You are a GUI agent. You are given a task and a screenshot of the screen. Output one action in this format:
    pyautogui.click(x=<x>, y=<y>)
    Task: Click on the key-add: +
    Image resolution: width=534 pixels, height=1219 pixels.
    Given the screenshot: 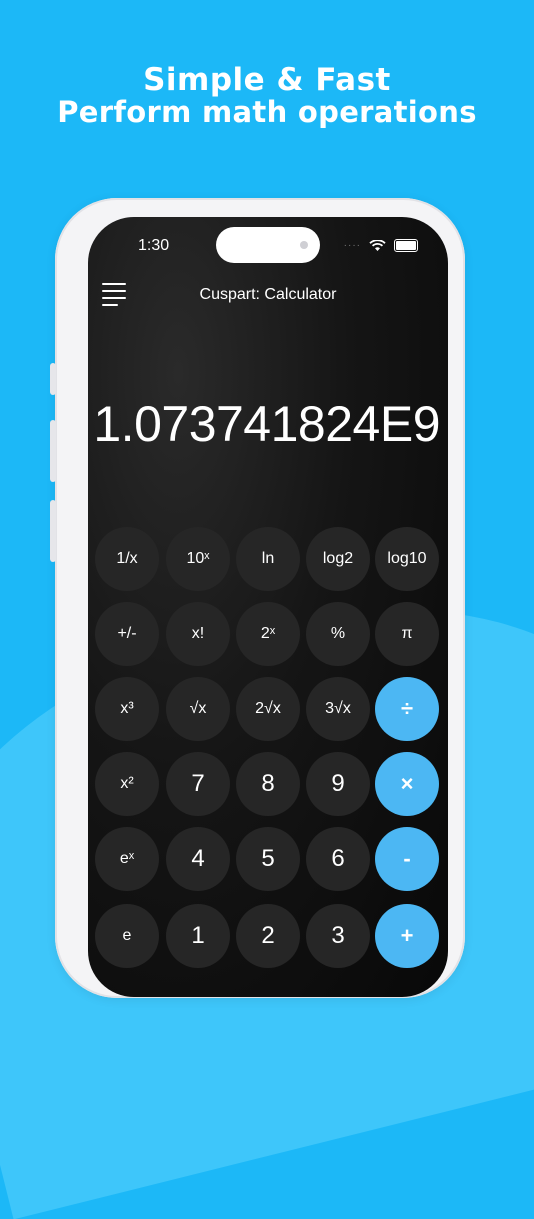 What is the action you would take?
    pyautogui.click(x=407, y=936)
    